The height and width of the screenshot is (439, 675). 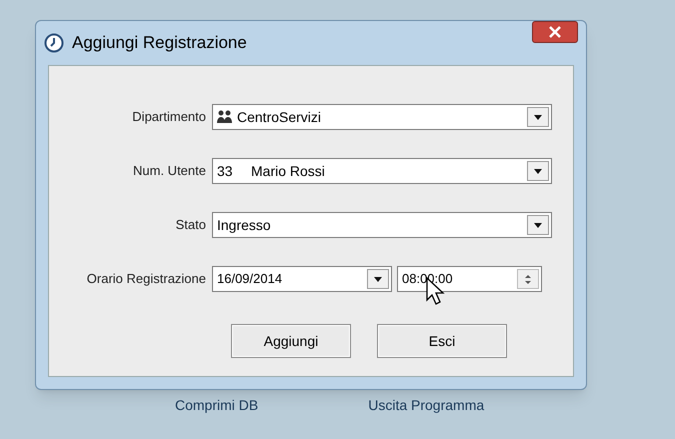 What do you see at coordinates (302, 279) in the screenshot?
I see `date-field: 16/09/2014` at bounding box center [302, 279].